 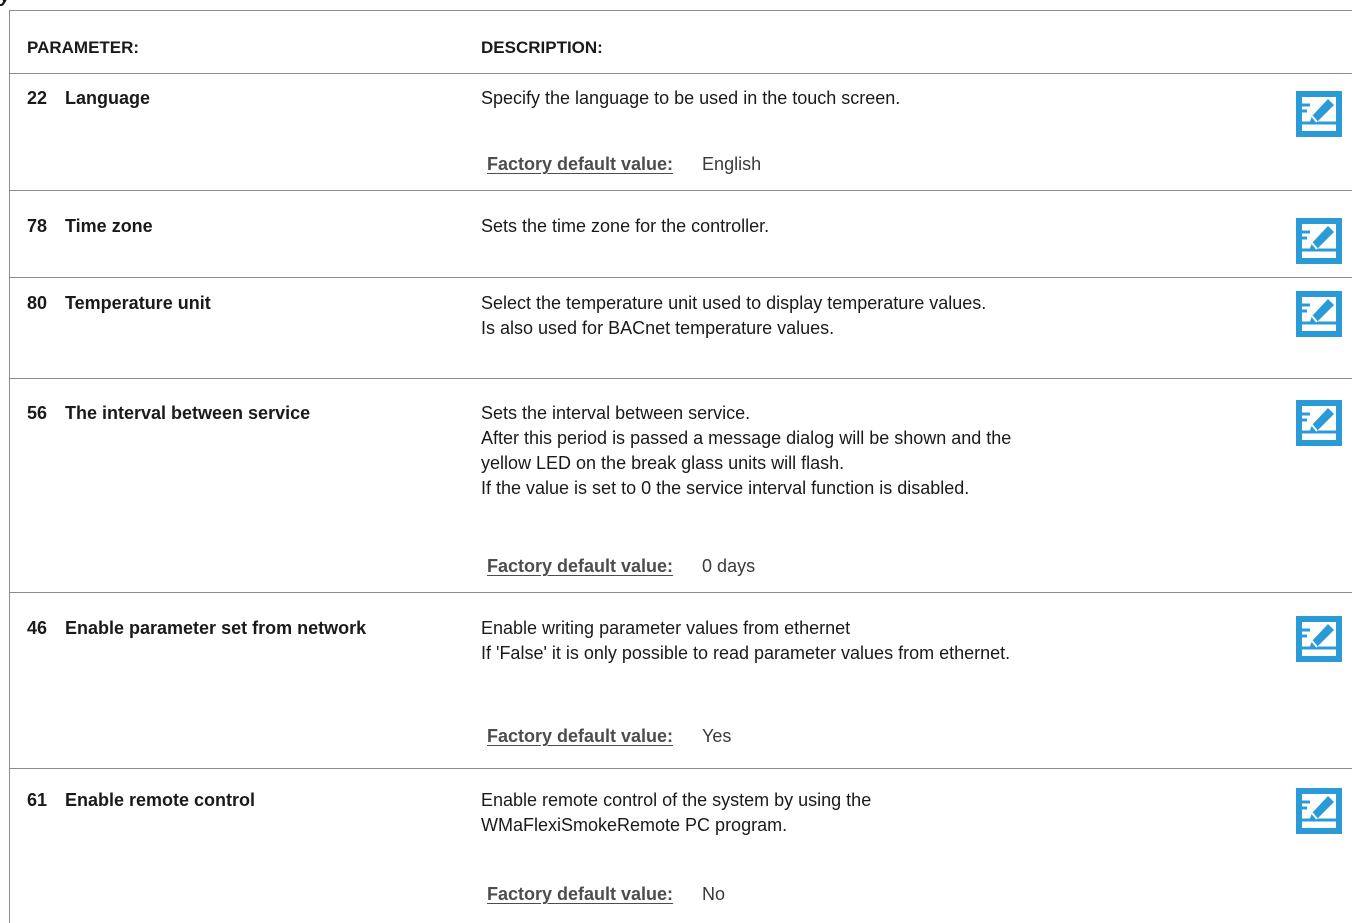 I want to click on description-line: Sets the interval between service., so click(x=616, y=413).